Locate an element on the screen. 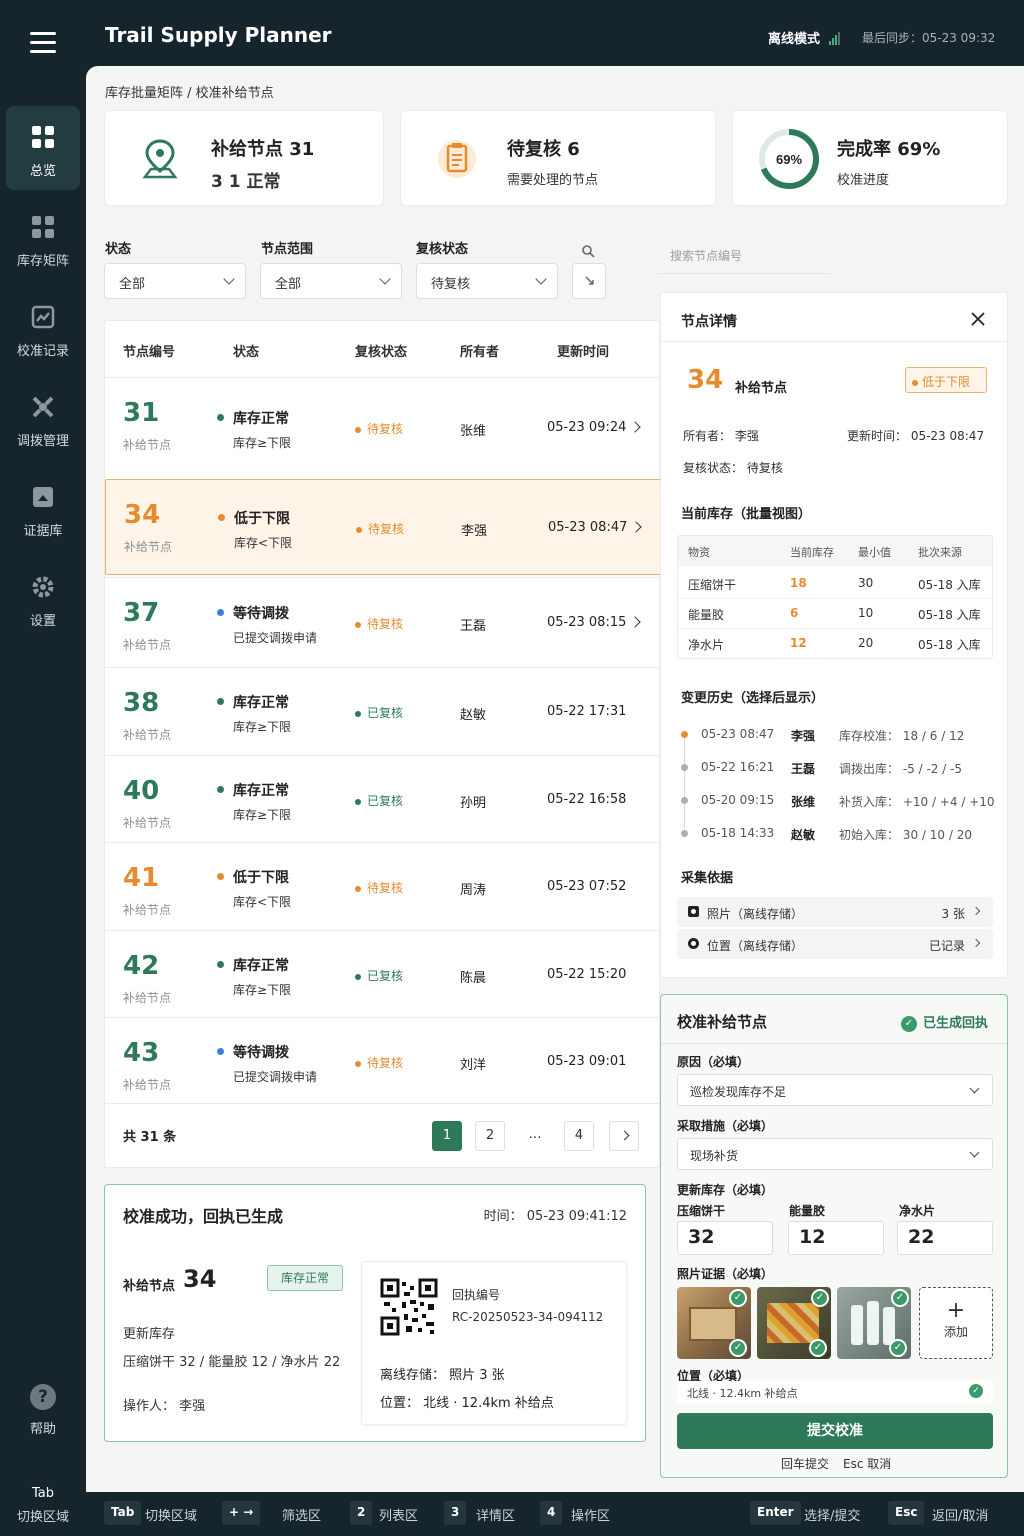 Image resolution: width=1024 pixels, height=1536 pixels. help-label: 帮助 is located at coordinates (42, 1429).